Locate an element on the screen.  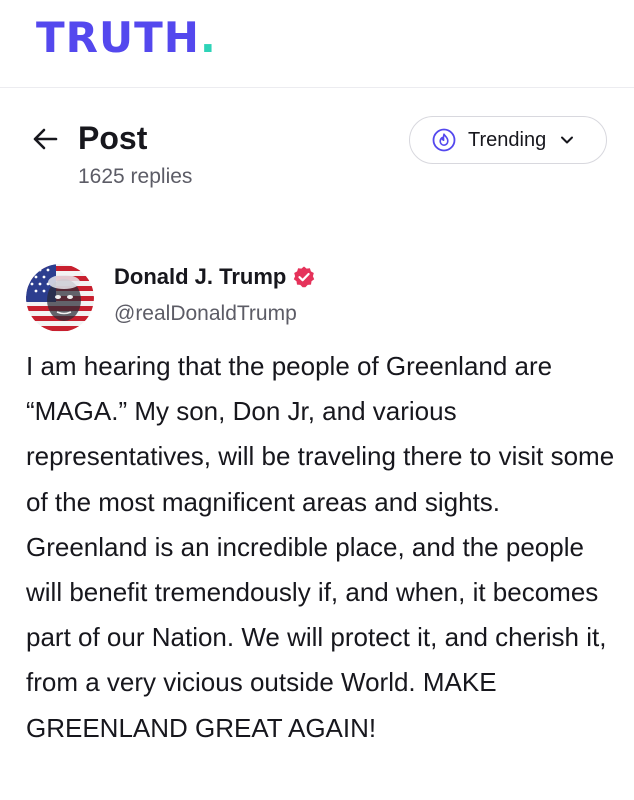
post-header: Post 1625 replies Trending is located at coordinates (320, 156).